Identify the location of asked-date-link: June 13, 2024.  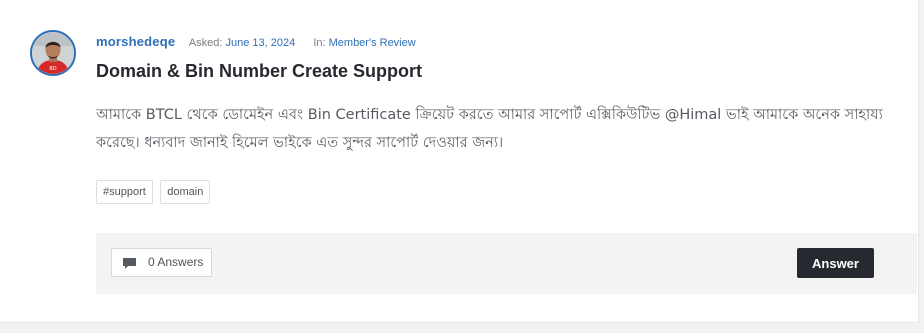
(260, 43).